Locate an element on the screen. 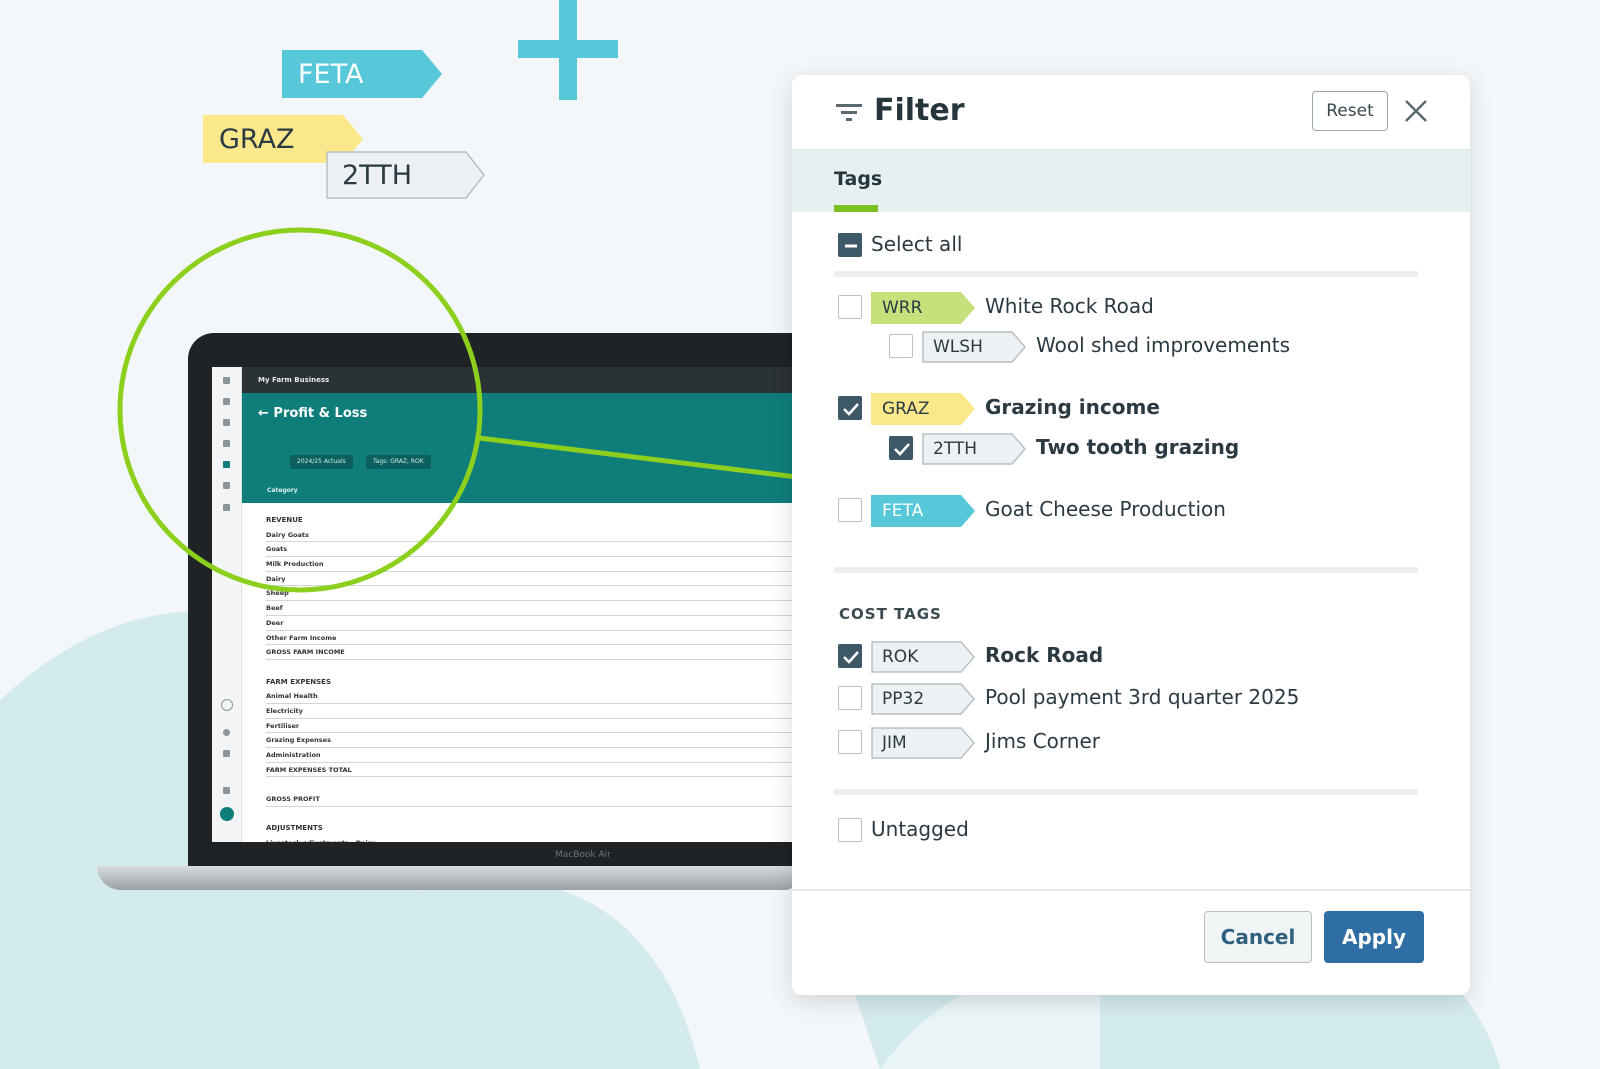 The height and width of the screenshot is (1069, 1600). tag-chip-feta: FETA is located at coordinates (923, 511).